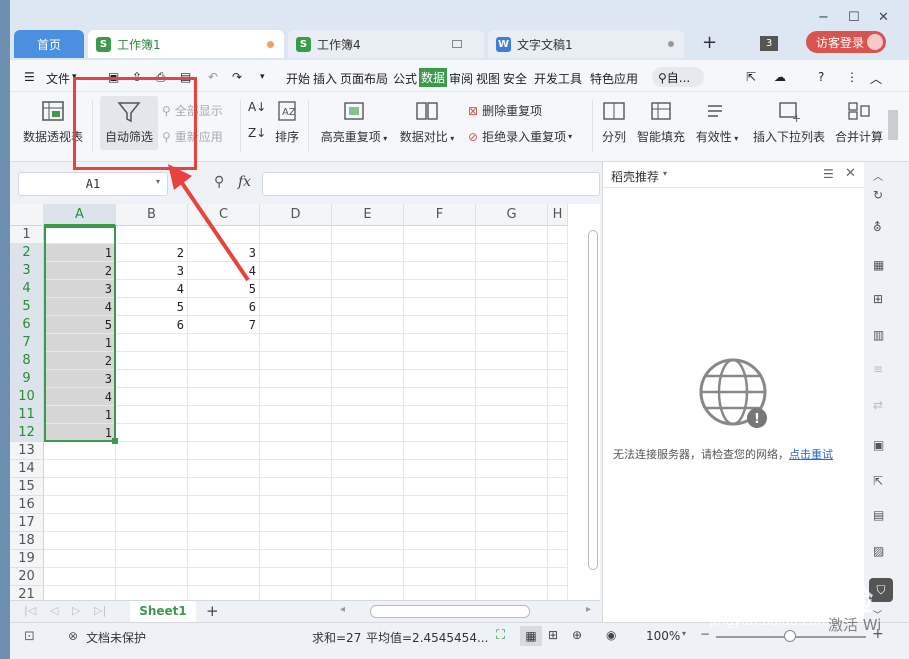 Image resolution: width=909 pixels, height=659 pixels. Describe the element at coordinates (368, 289) in the screenshot. I see `cell-e4` at that location.